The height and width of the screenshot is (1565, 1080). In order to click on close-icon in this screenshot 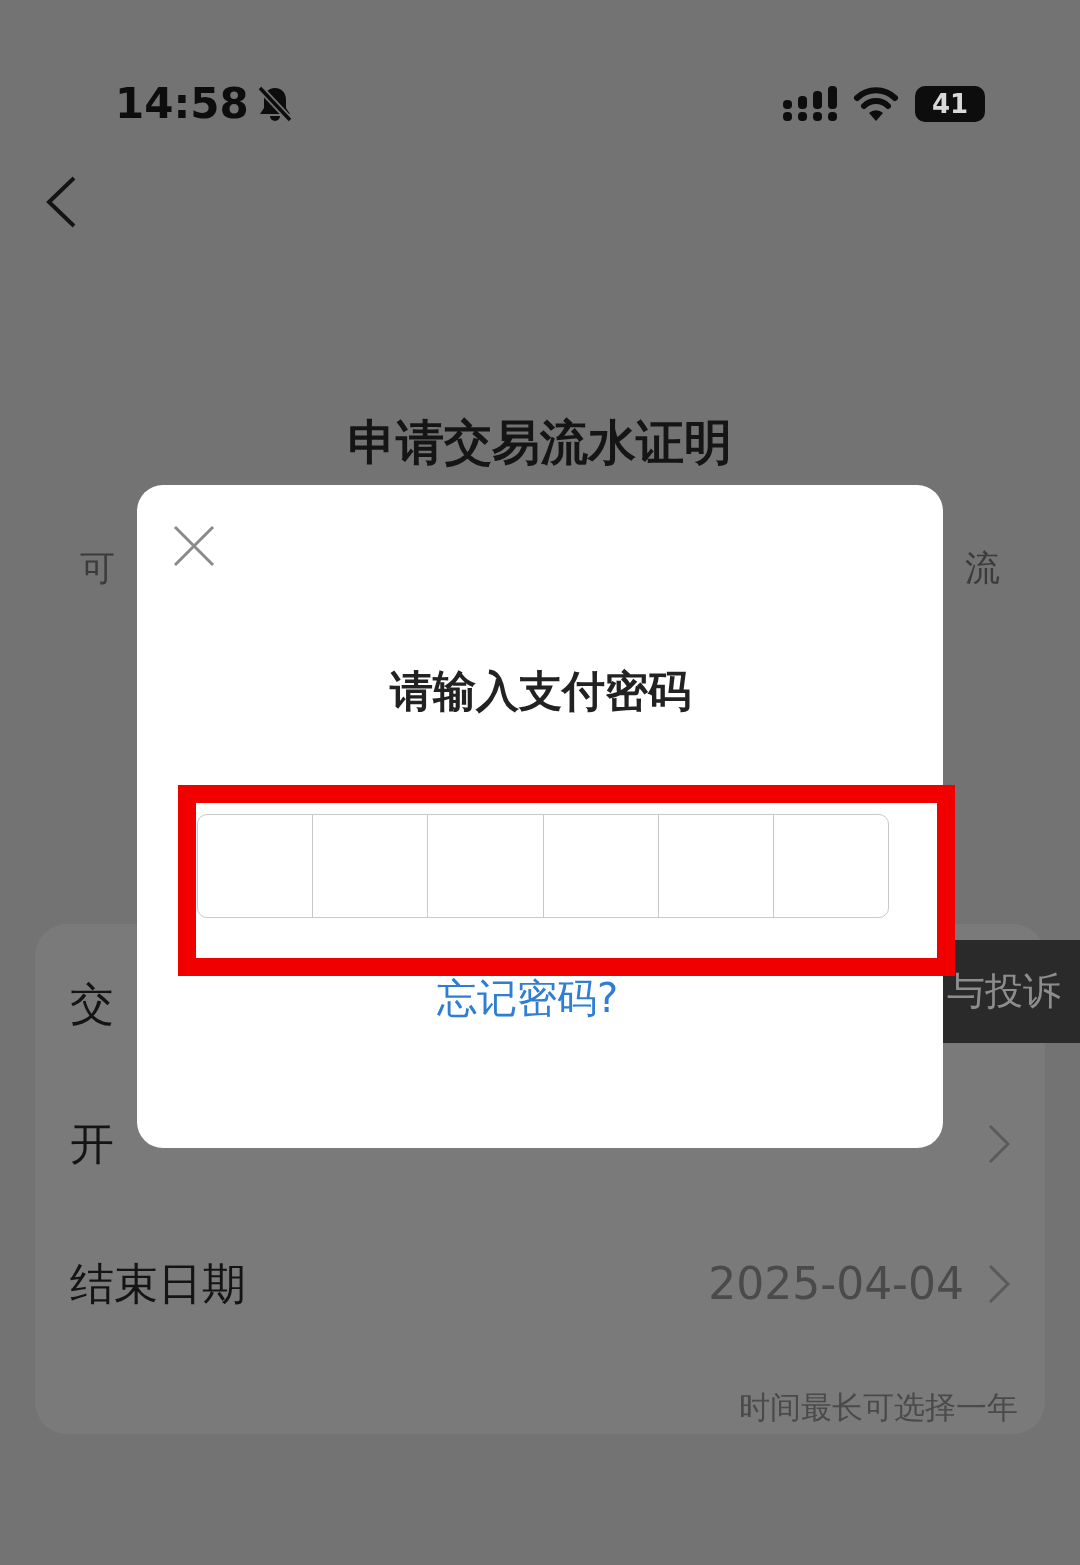, I will do `click(194, 546)`.